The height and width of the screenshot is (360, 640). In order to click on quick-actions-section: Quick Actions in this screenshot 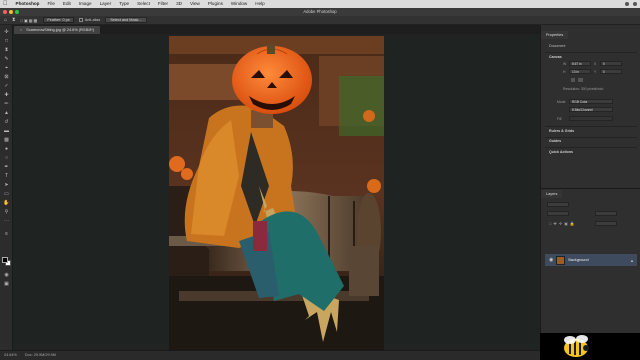, I will do `click(561, 152)`.